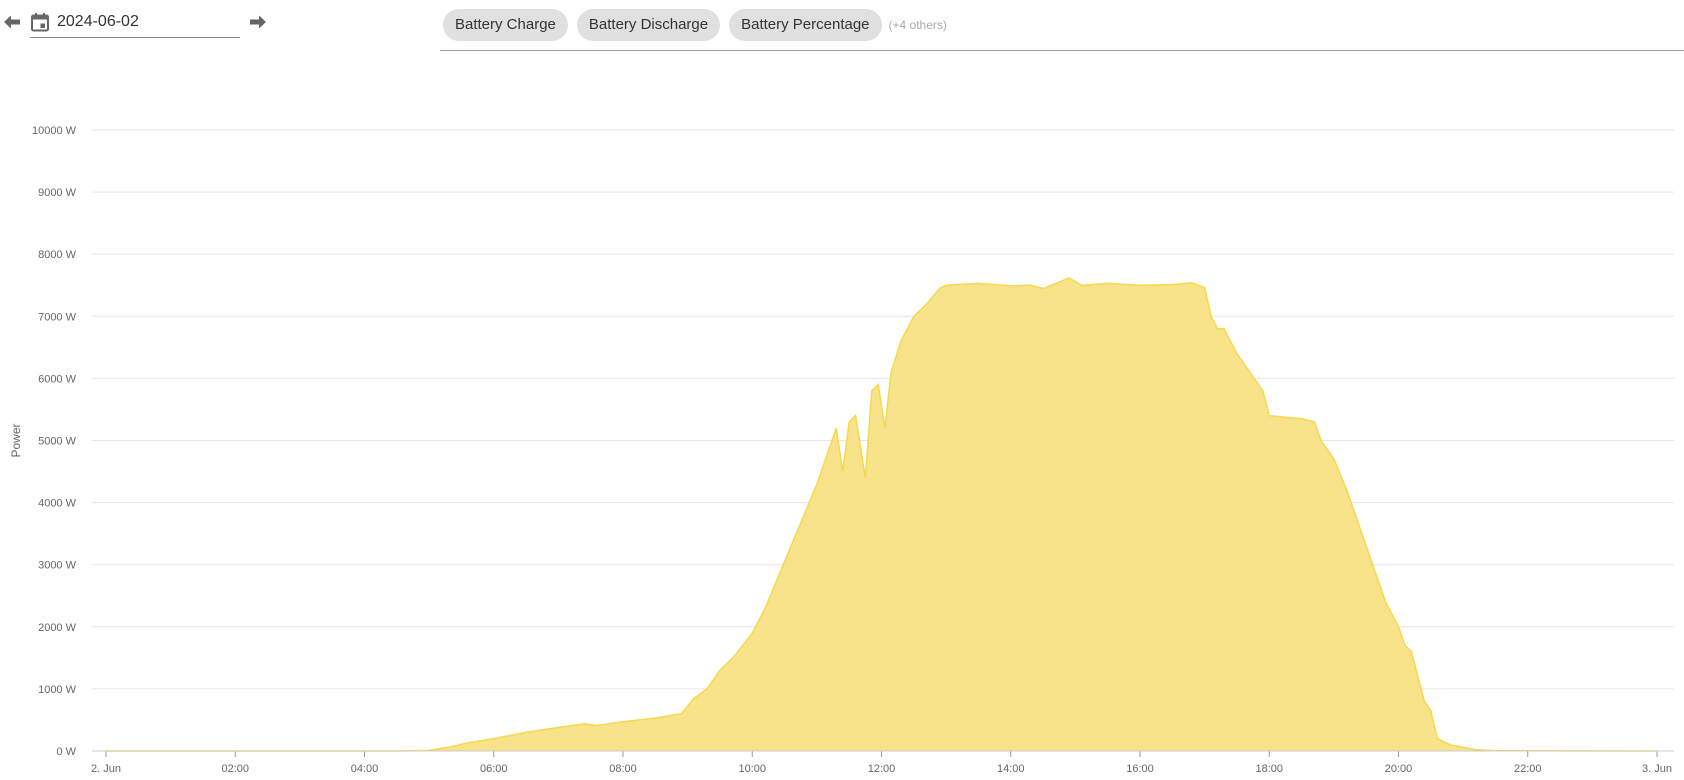 Image resolution: width=1684 pixels, height=780 pixels. What do you see at coordinates (805, 25) in the screenshot?
I see `chip-battery-percentage: Battery Percentage` at bounding box center [805, 25].